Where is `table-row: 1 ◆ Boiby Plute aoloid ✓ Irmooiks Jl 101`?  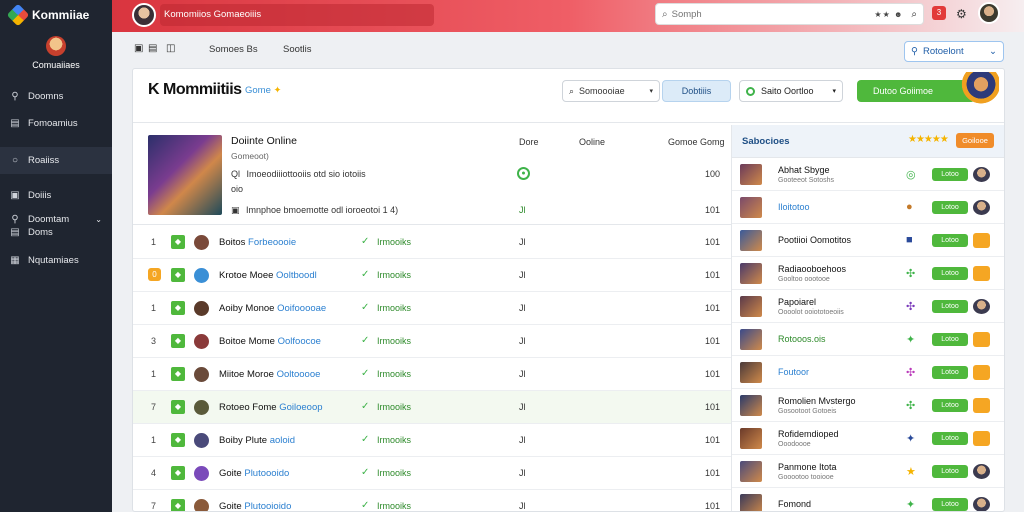
table-row: 1 ◆ Boiby Plute aoloid ✓ Irmooiks Jl 101 is located at coordinates (432, 440).